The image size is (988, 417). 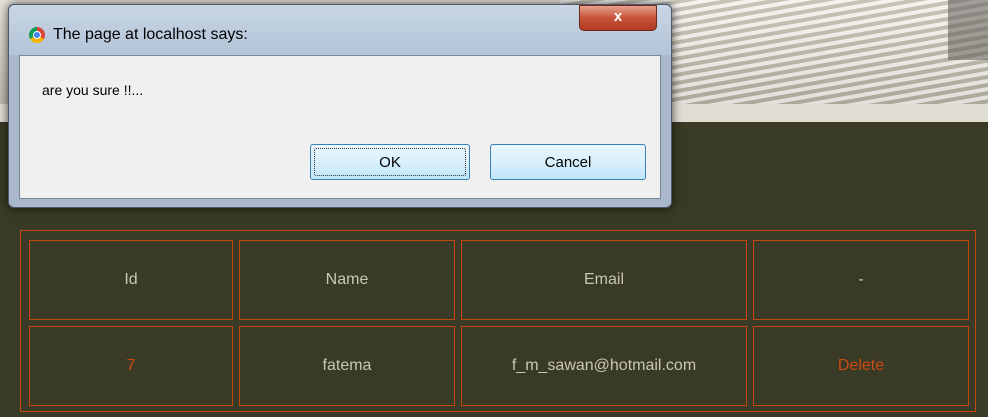 I want to click on table-header-id: Id, so click(x=131, y=280).